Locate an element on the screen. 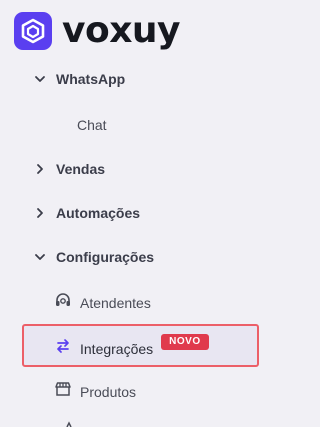 This screenshot has width=320, height=427. nav-item-label: Chat is located at coordinates (92, 125).